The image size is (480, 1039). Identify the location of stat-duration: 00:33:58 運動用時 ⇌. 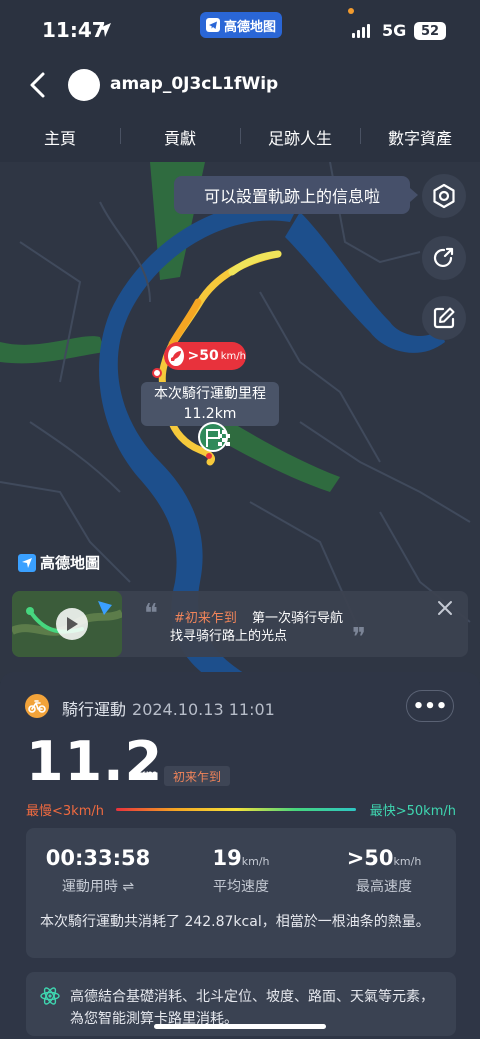
(98, 871).